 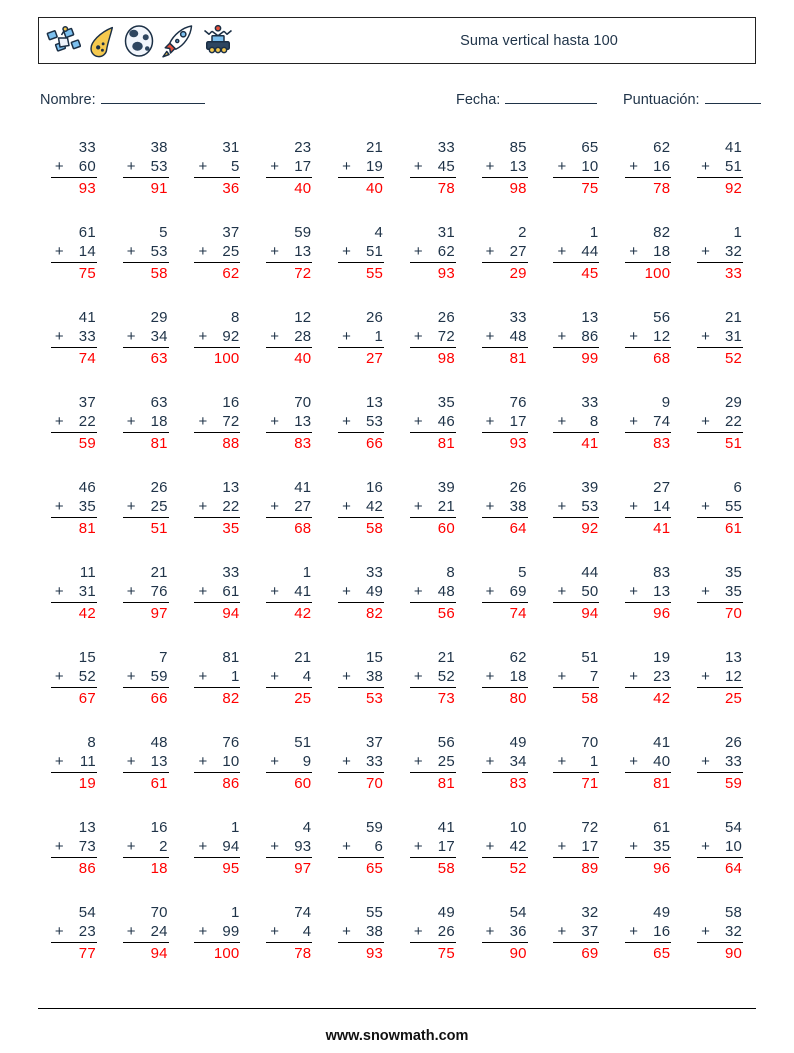 What do you see at coordinates (518, 443) in the screenshot?
I see `answer-value: 93` at bounding box center [518, 443].